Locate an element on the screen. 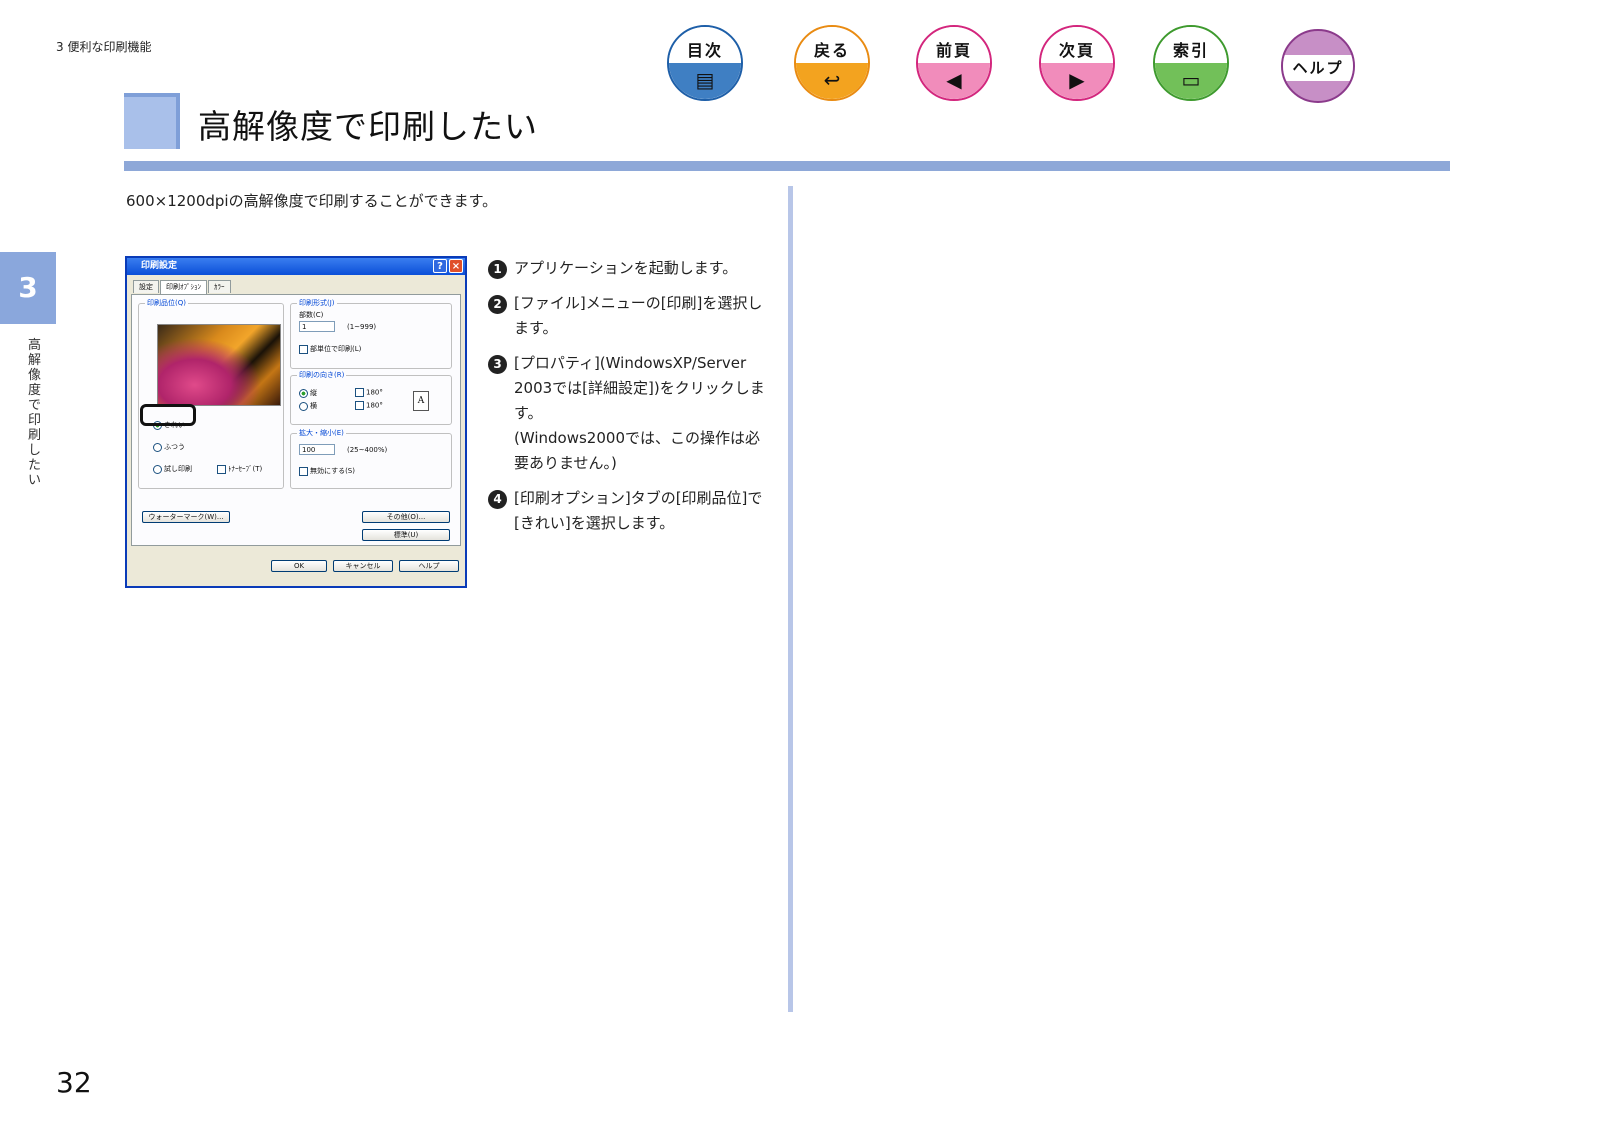  chapter-tab: 3 is located at coordinates (28, 288).